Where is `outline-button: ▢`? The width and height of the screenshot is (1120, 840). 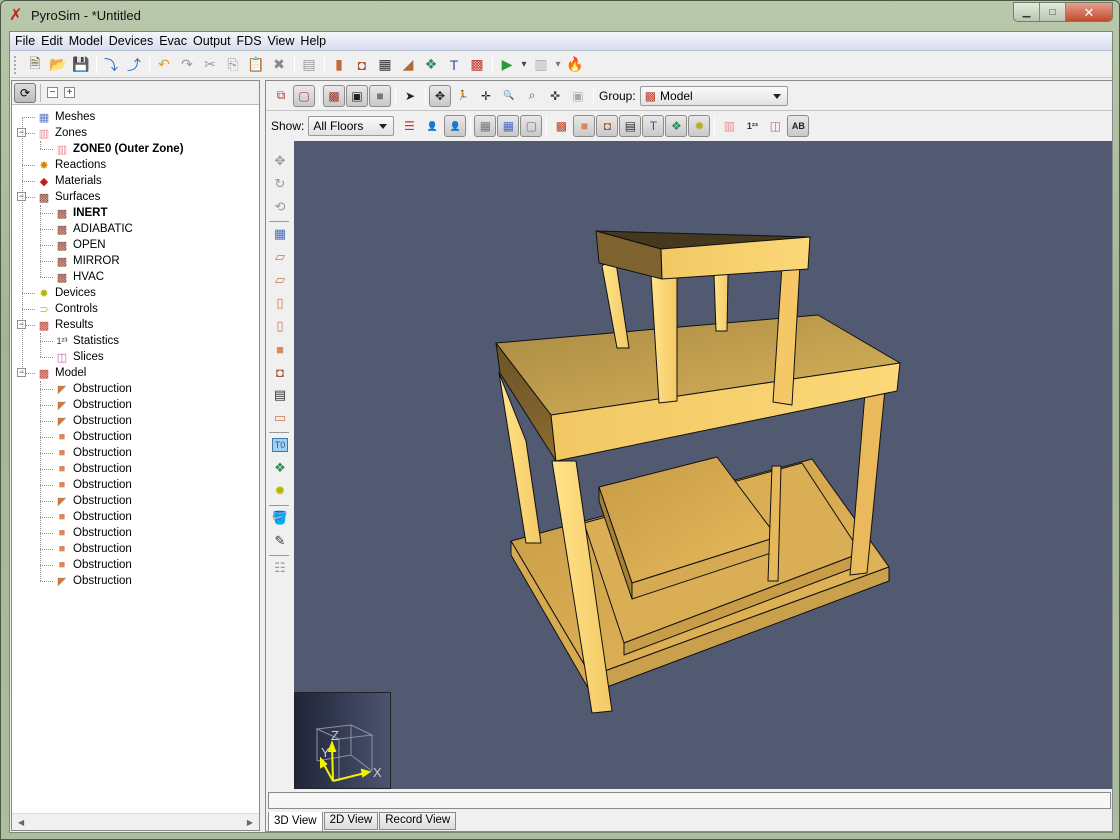 outline-button: ▢ is located at coordinates (304, 95).